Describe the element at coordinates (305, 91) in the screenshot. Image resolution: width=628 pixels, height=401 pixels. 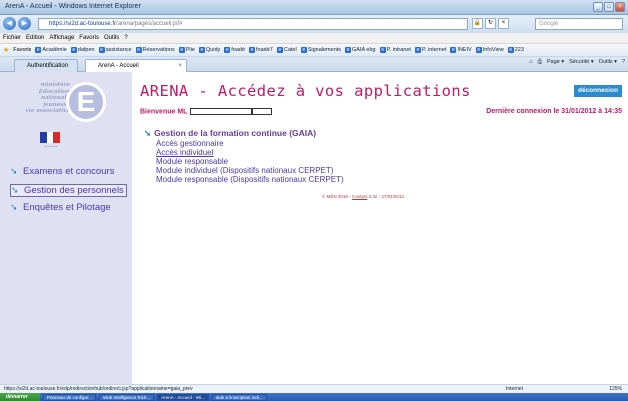
I see `page-title: ARENA - Accédez à vos applications` at that location.